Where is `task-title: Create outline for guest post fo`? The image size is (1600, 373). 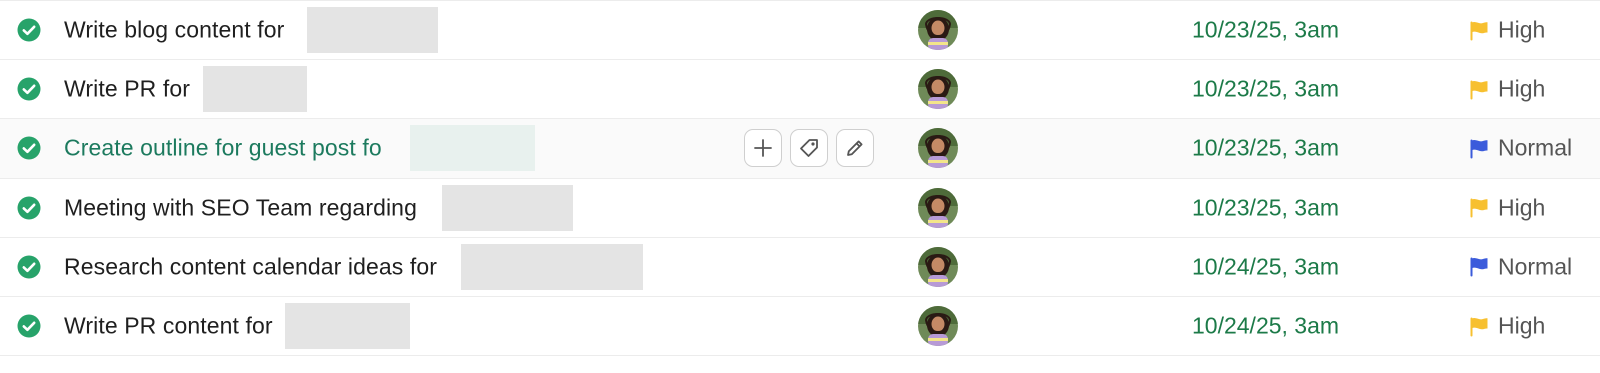
task-title: Create outline for guest post fo is located at coordinates (223, 148).